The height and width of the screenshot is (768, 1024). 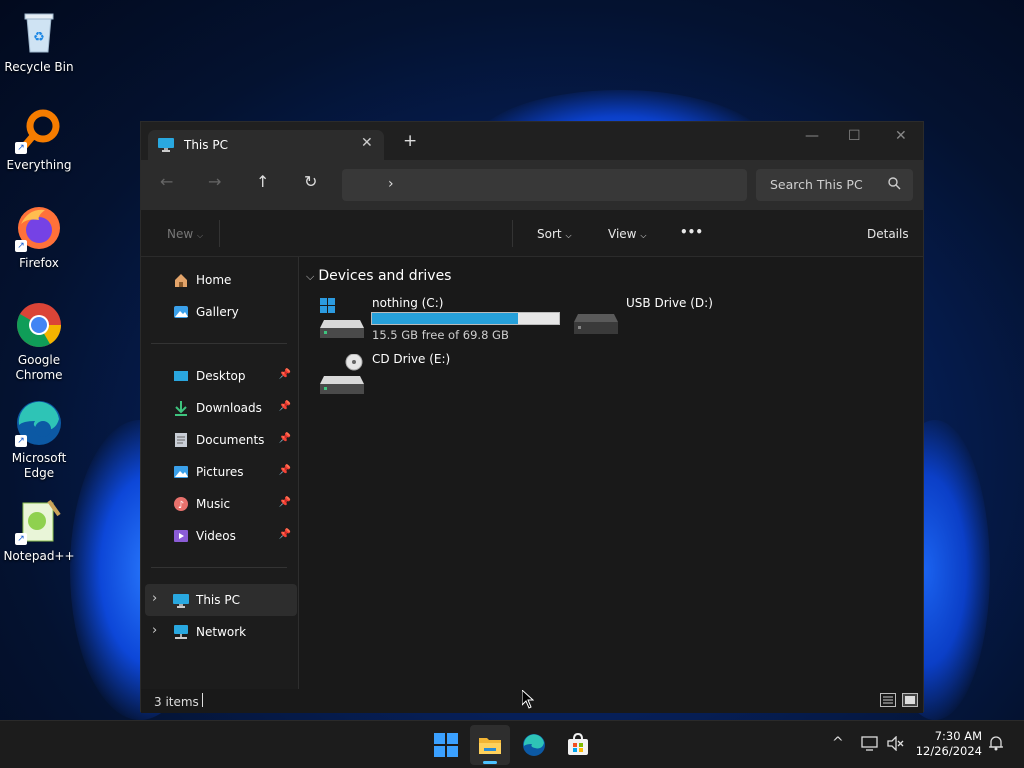 I want to click on desktop-icon-label: Google Chrome, so click(x=39, y=367).